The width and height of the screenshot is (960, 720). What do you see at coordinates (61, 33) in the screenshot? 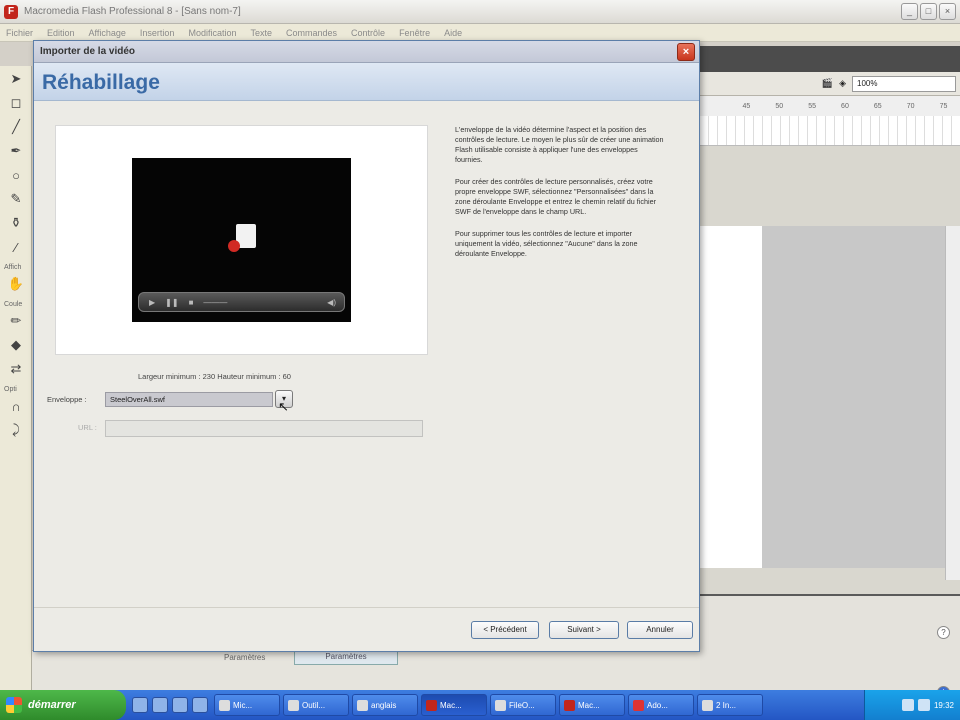
I see `menu-edition: Edition` at bounding box center [61, 33].